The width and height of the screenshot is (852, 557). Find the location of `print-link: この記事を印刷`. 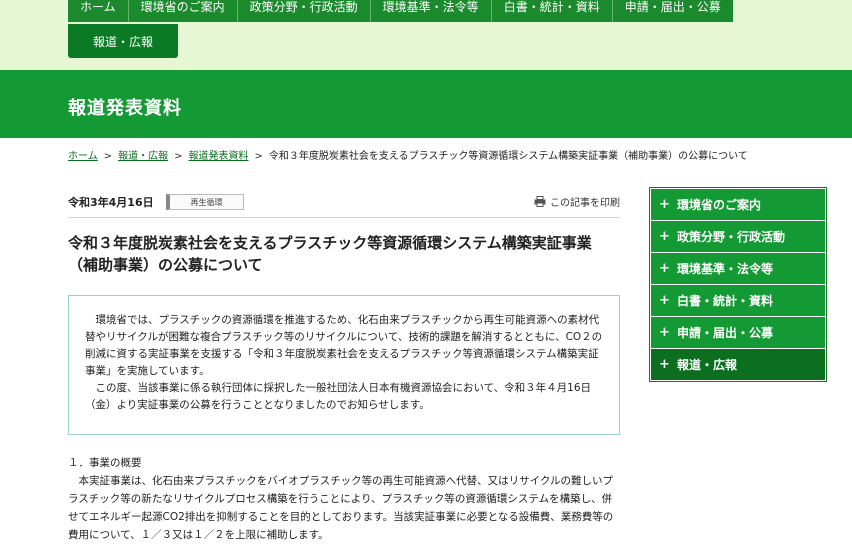

print-link: この記事を印刷 is located at coordinates (577, 201).